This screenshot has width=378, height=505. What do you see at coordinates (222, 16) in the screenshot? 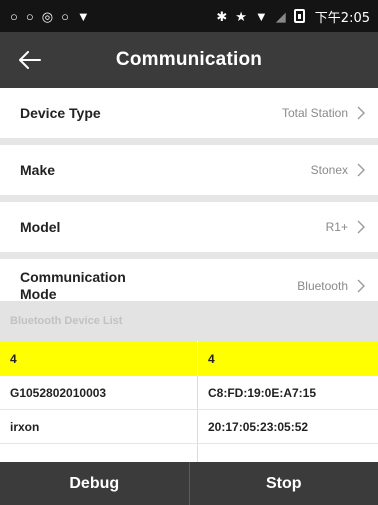
I see `bluetooth-icon: ✱` at bounding box center [222, 16].